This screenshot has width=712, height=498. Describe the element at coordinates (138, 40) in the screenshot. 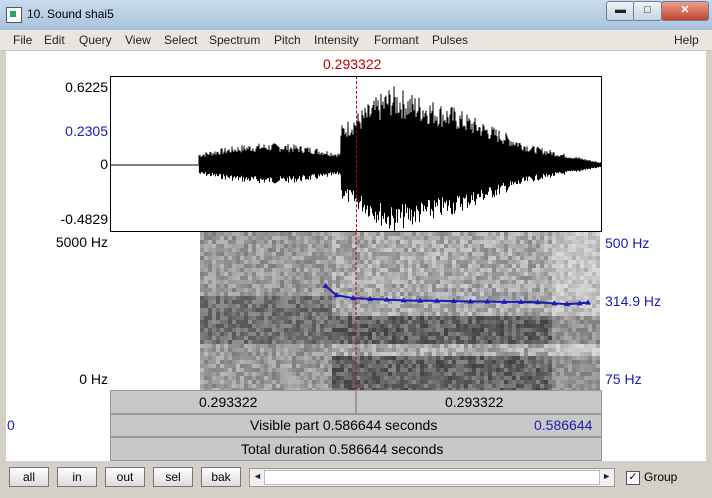

I see `menu-view: View` at that location.